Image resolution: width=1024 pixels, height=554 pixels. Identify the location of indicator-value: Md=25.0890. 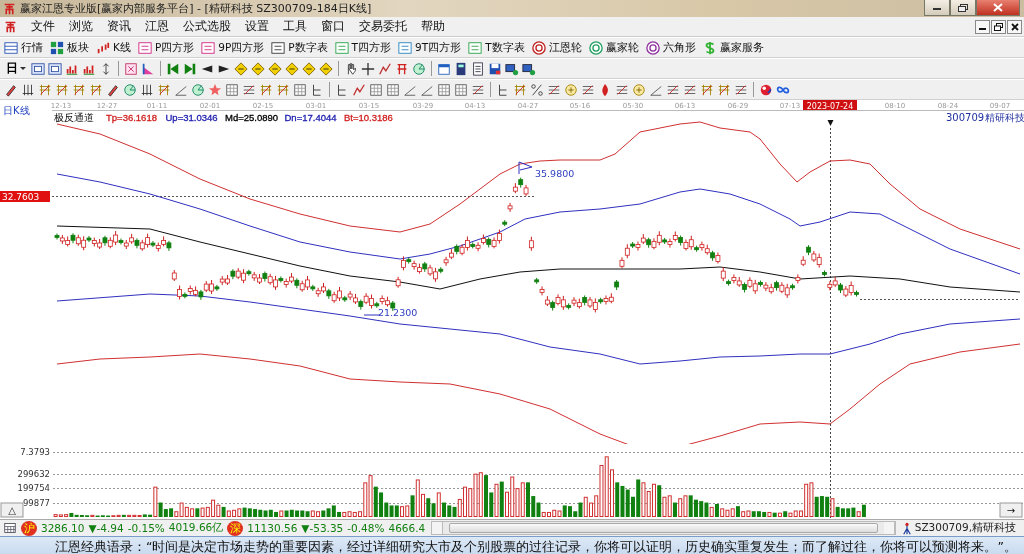
(252, 117).